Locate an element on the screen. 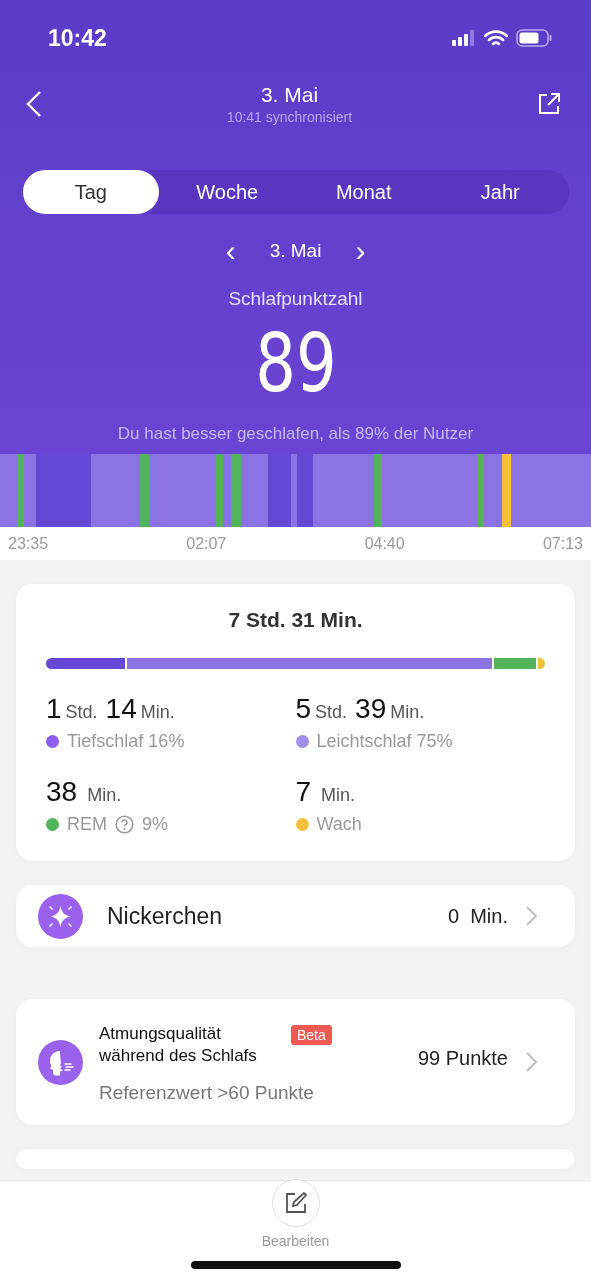 Image resolution: width=591 pixels, height=1280 pixels. period-tab: Tag is located at coordinates (90, 192).